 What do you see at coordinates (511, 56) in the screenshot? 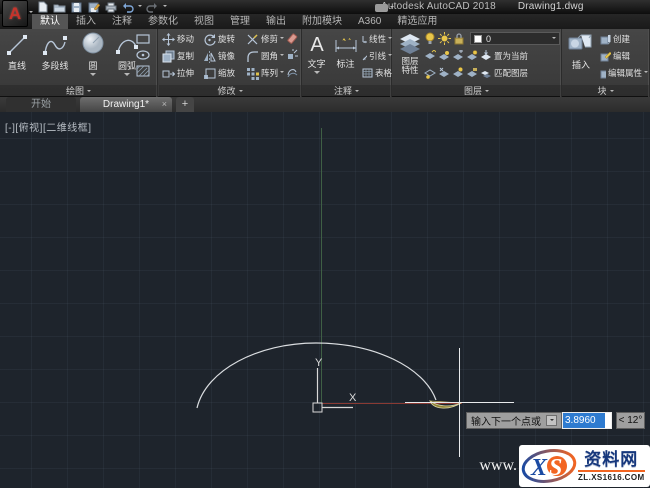
I see `set-current-label: 置为当前` at bounding box center [511, 56].